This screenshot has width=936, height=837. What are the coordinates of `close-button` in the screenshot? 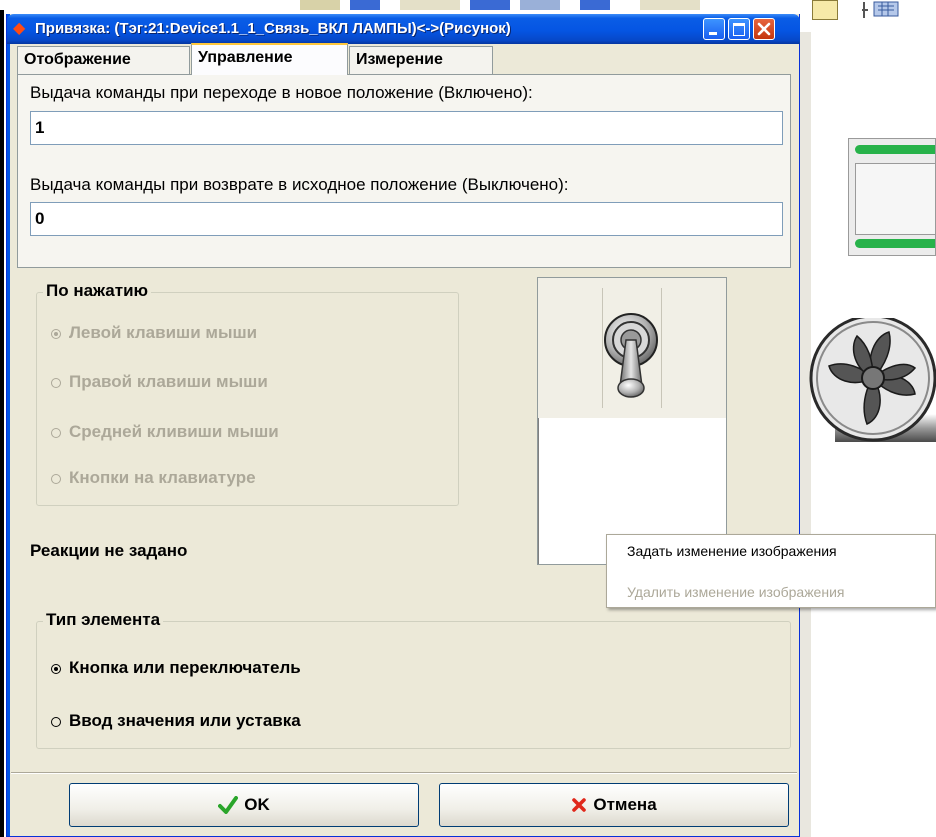 It's located at (764, 29).